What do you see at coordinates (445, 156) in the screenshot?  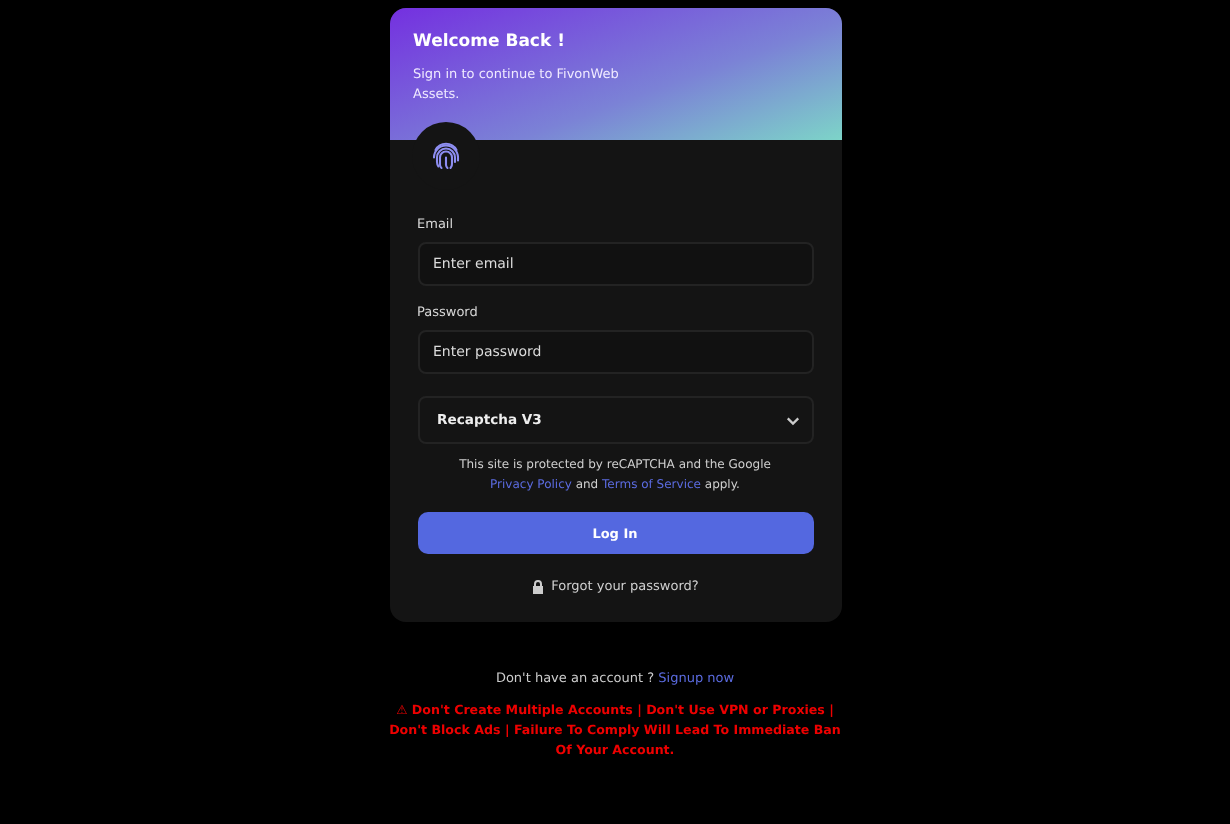 I see `fingerprint-icon` at bounding box center [445, 156].